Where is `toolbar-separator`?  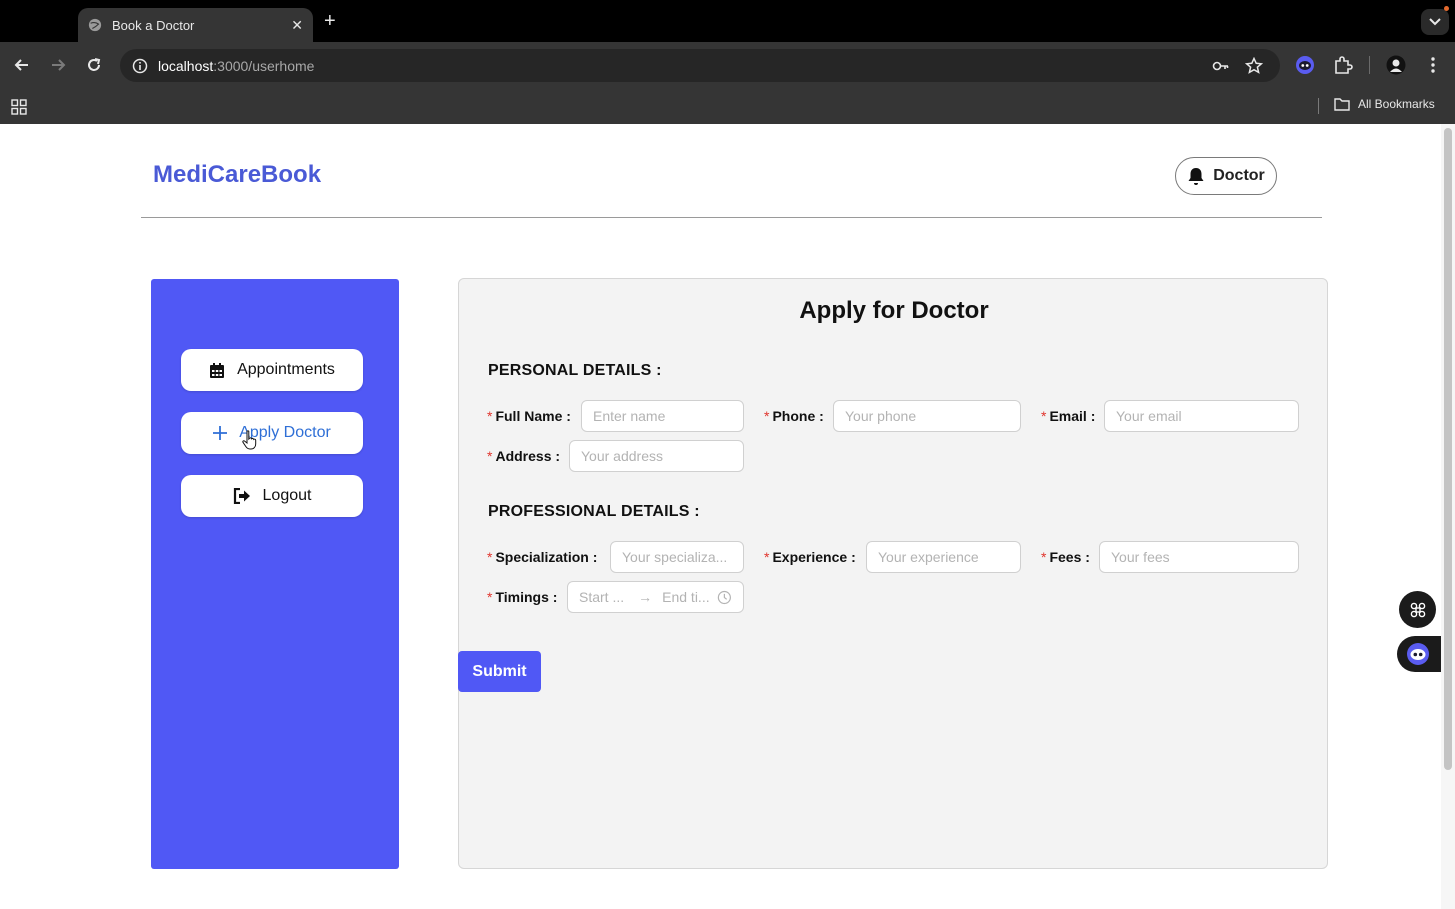 toolbar-separator is located at coordinates (1369, 65).